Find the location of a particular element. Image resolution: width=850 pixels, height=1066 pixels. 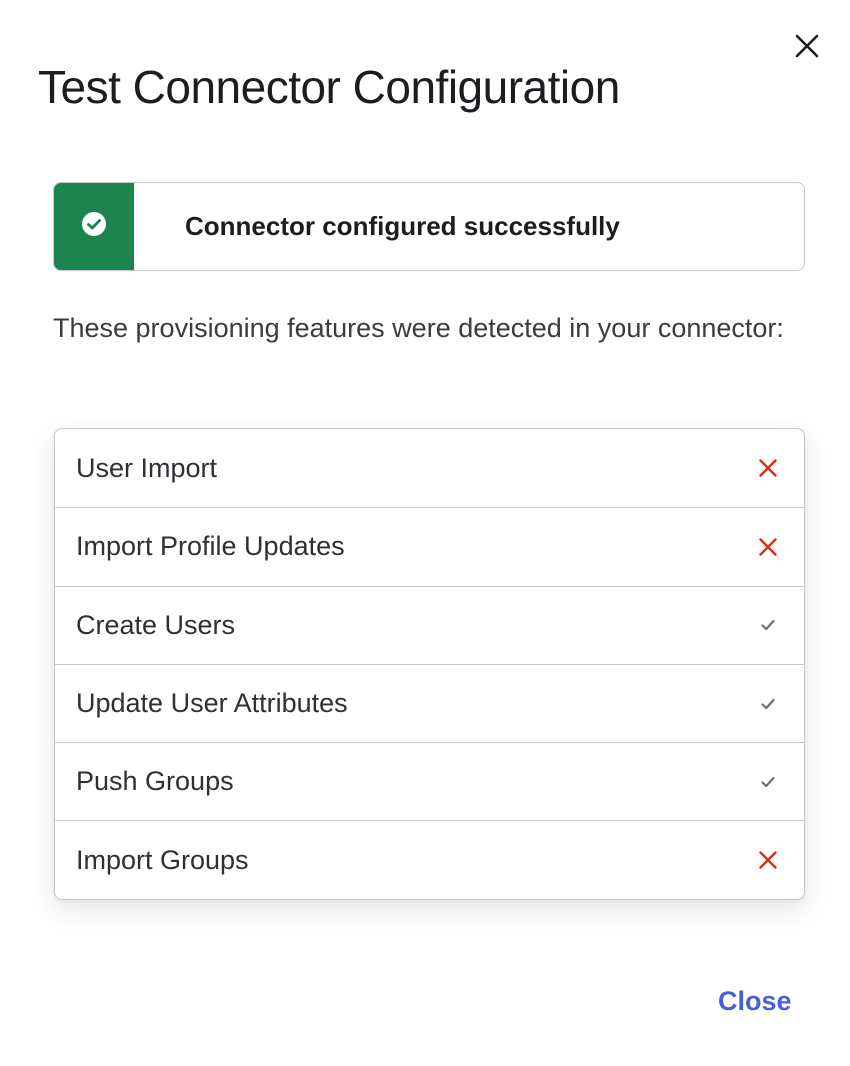

success-callout: Connector configured successfully is located at coordinates (429, 226).